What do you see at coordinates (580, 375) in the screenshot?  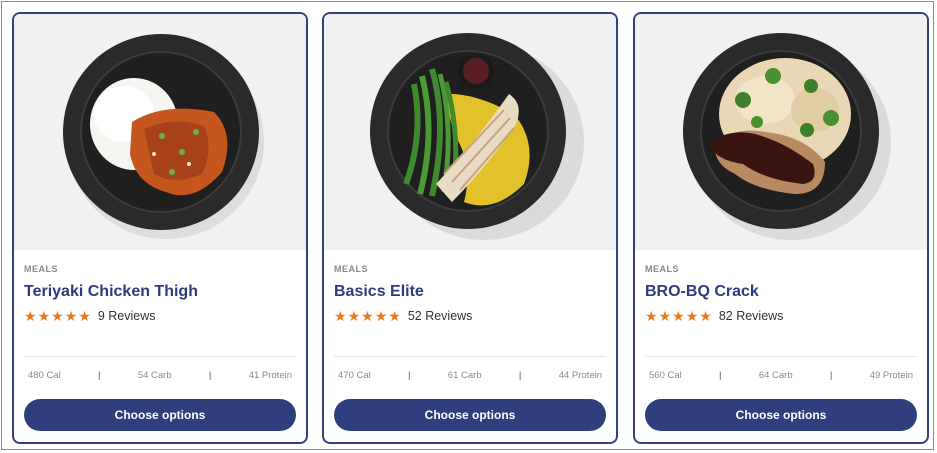 I see `protein: 44 Protein` at bounding box center [580, 375].